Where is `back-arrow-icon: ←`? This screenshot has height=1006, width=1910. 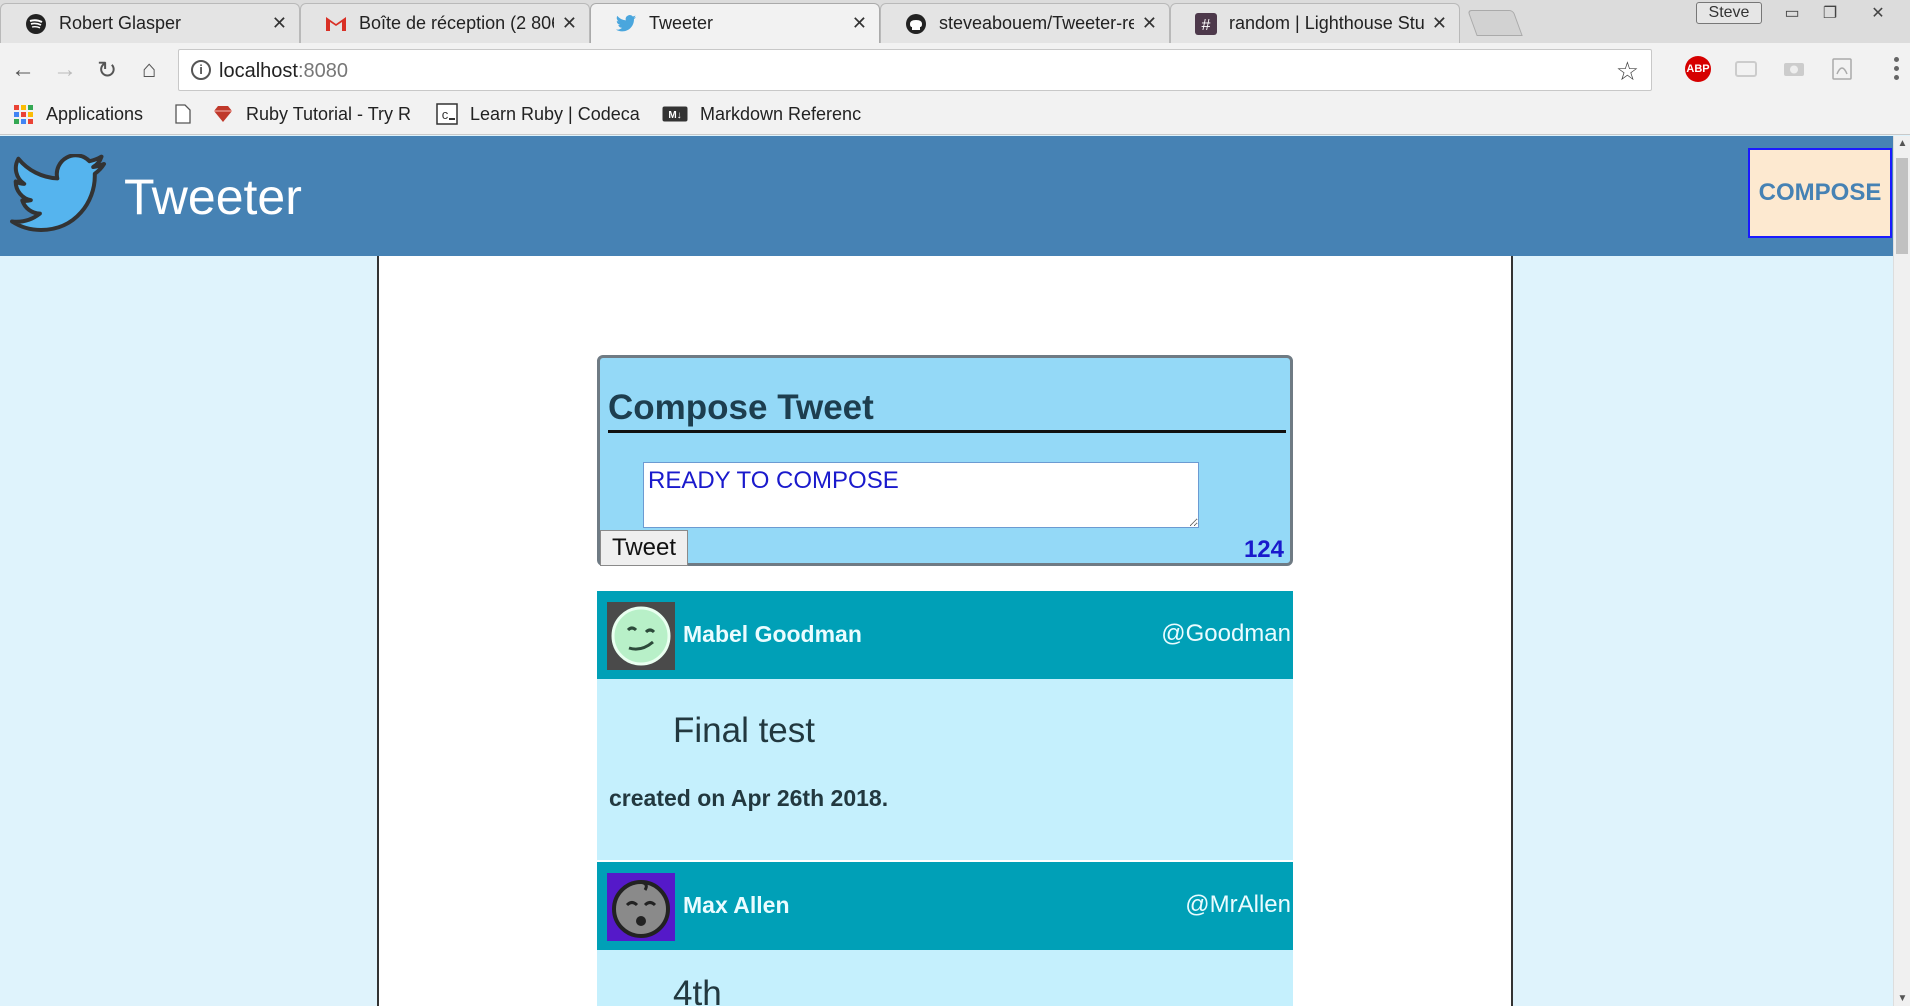
back-arrow-icon: ← is located at coordinates (23, 70).